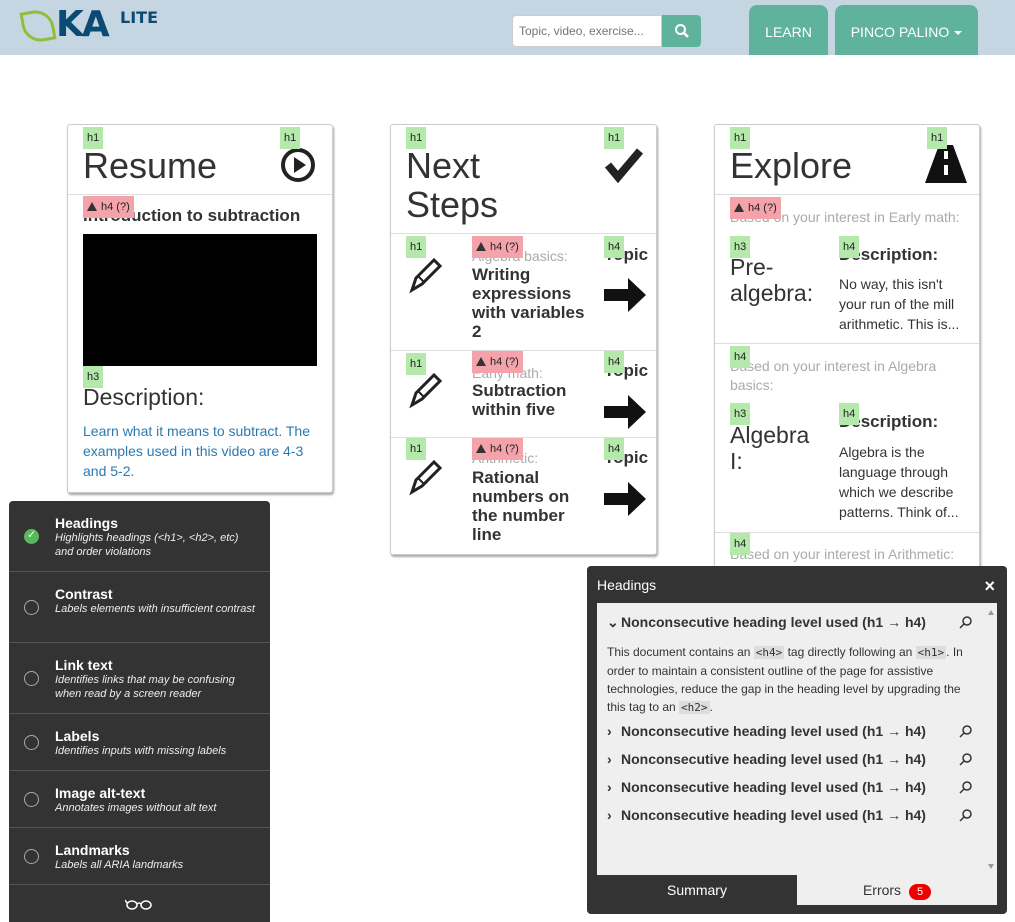 This screenshot has height=922, width=1015. I want to click on tab-summary: Summary, so click(697, 890).